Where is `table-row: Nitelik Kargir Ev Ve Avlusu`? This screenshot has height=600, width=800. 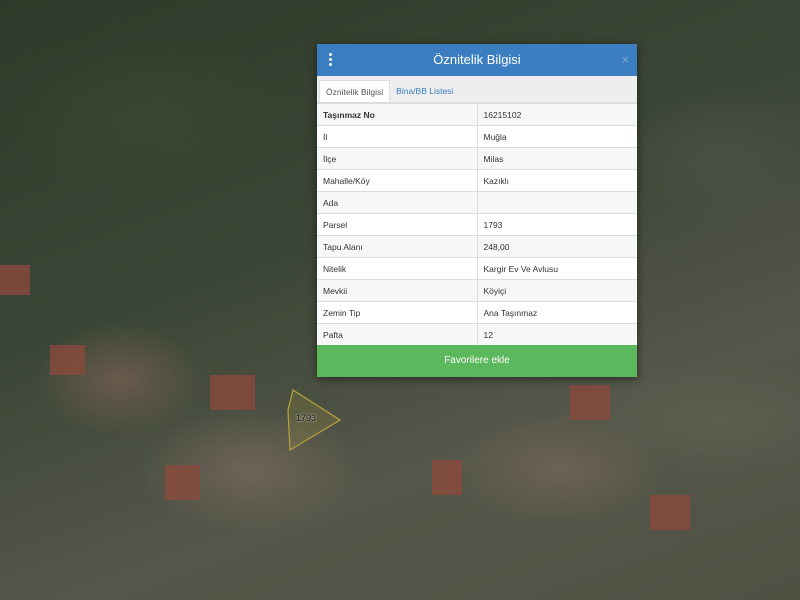 table-row: Nitelik Kargir Ev Ve Avlusu is located at coordinates (477, 268).